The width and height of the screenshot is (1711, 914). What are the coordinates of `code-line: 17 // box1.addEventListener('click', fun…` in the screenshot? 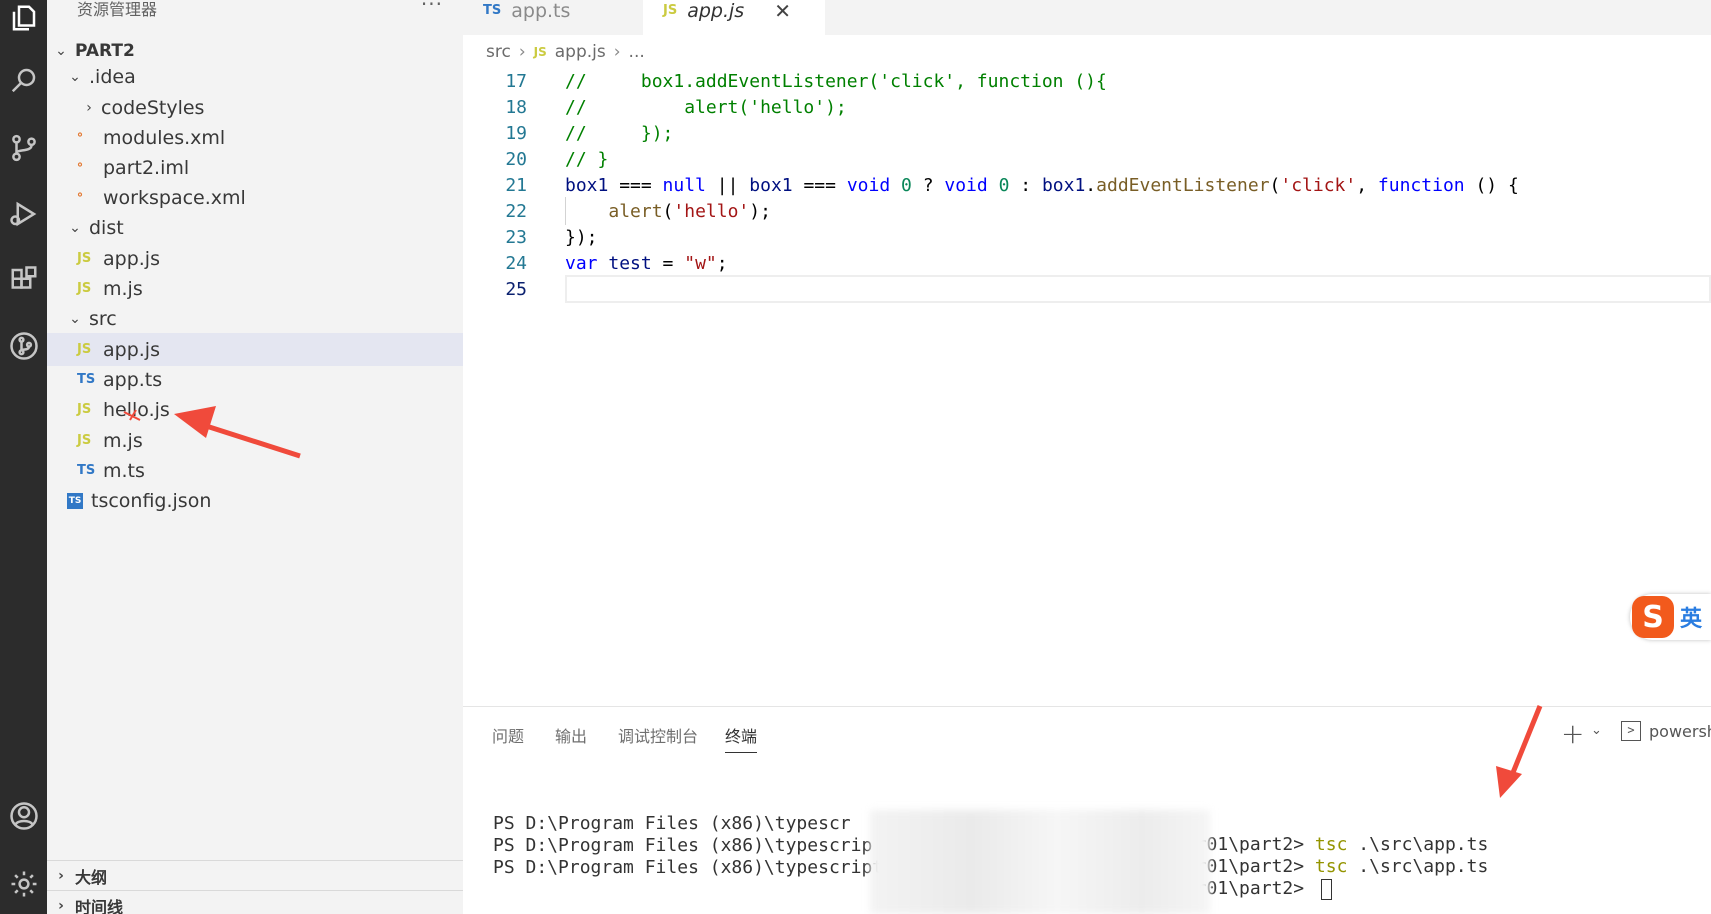 It's located at (1087, 81).